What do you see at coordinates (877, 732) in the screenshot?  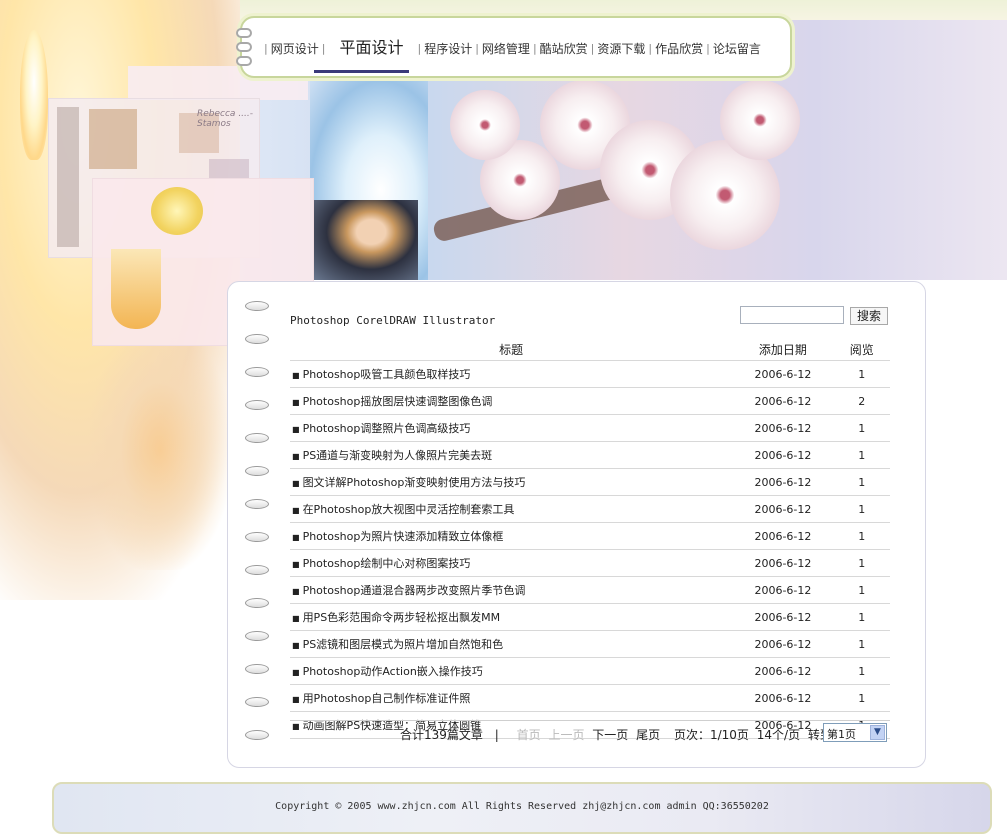 I see `chevron-down-icon: ▼` at bounding box center [877, 732].